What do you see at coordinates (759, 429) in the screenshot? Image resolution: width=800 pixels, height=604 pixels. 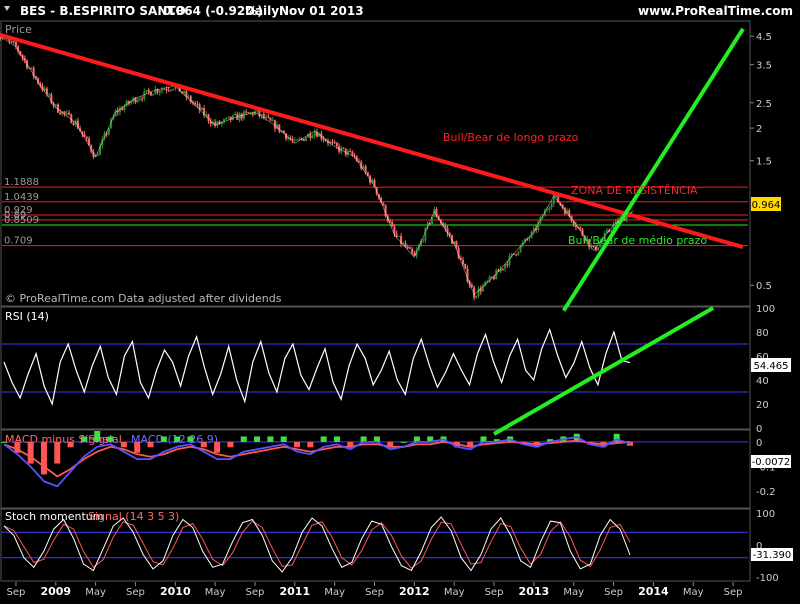 I see `rsi-y-tick: 0` at bounding box center [759, 429].